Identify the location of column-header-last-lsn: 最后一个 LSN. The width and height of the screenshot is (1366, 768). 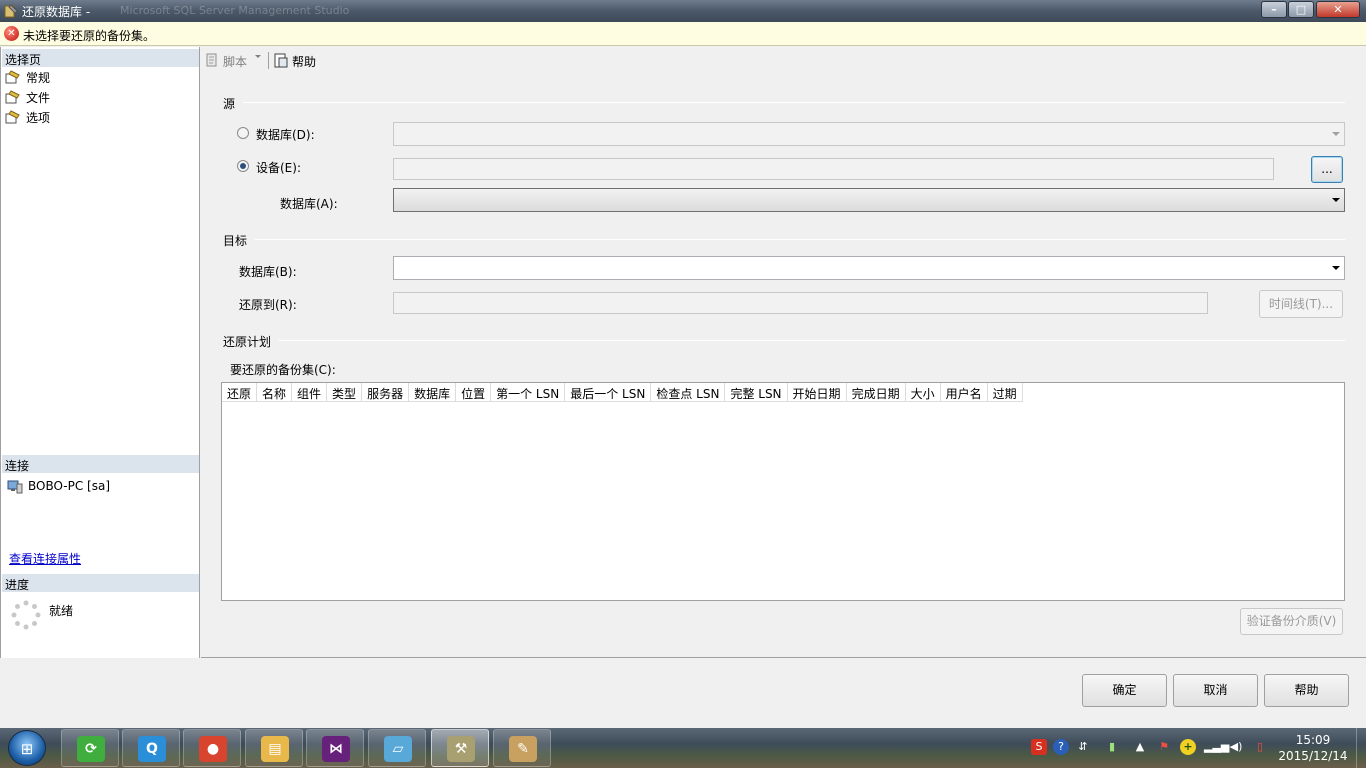
(608, 392).